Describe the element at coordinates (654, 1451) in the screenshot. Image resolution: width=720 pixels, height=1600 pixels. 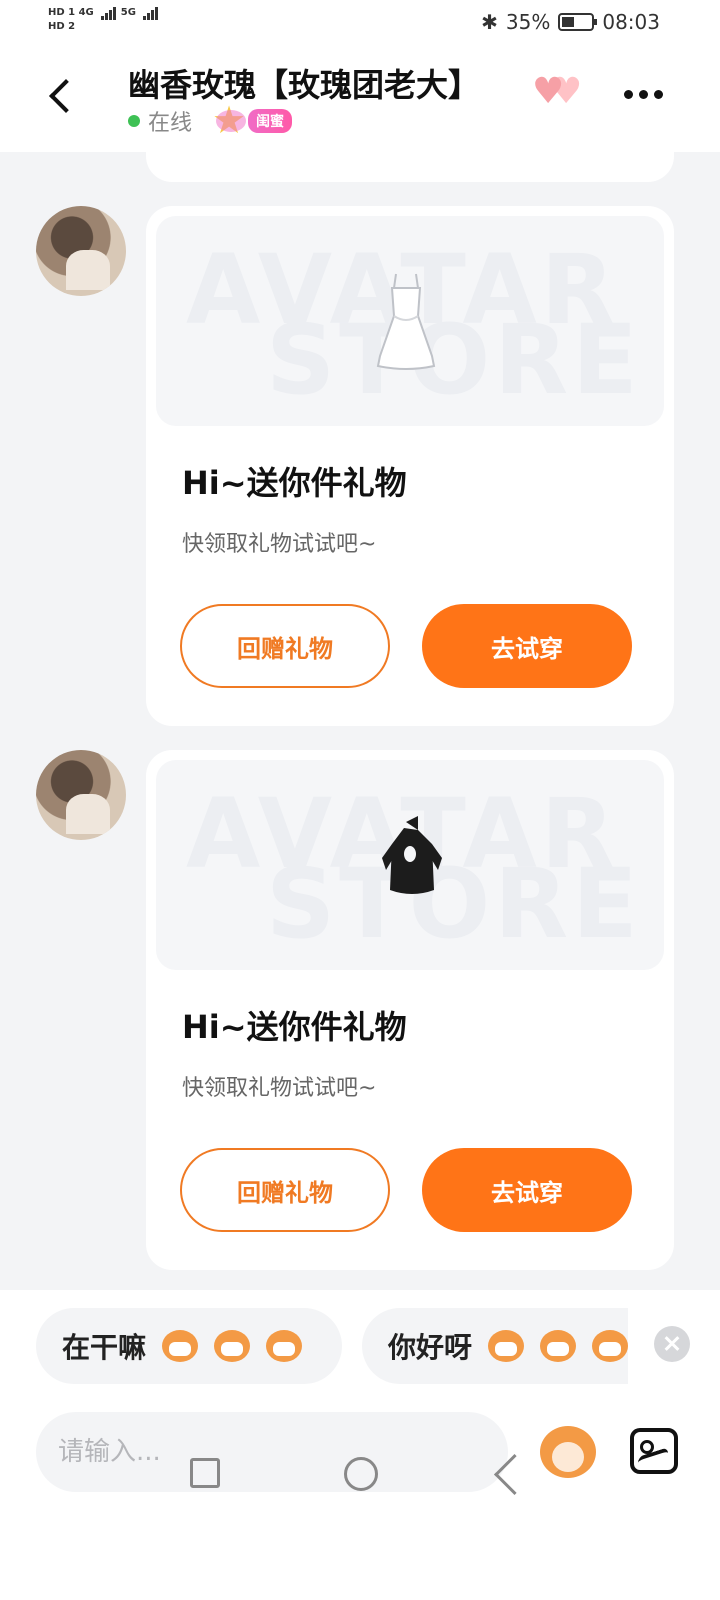
I see `image-icon` at that location.